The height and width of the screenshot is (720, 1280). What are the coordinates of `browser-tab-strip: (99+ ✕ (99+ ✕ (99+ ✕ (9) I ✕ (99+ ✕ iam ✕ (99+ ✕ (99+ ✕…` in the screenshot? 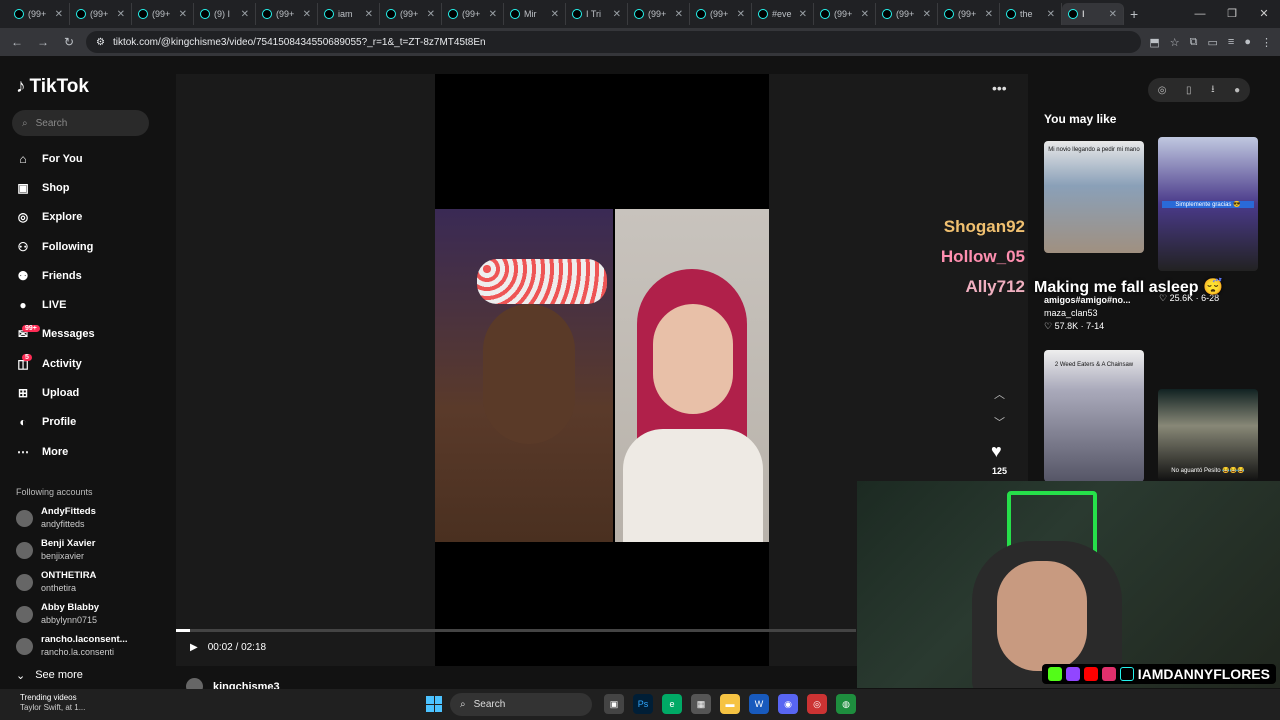 It's located at (640, 14).